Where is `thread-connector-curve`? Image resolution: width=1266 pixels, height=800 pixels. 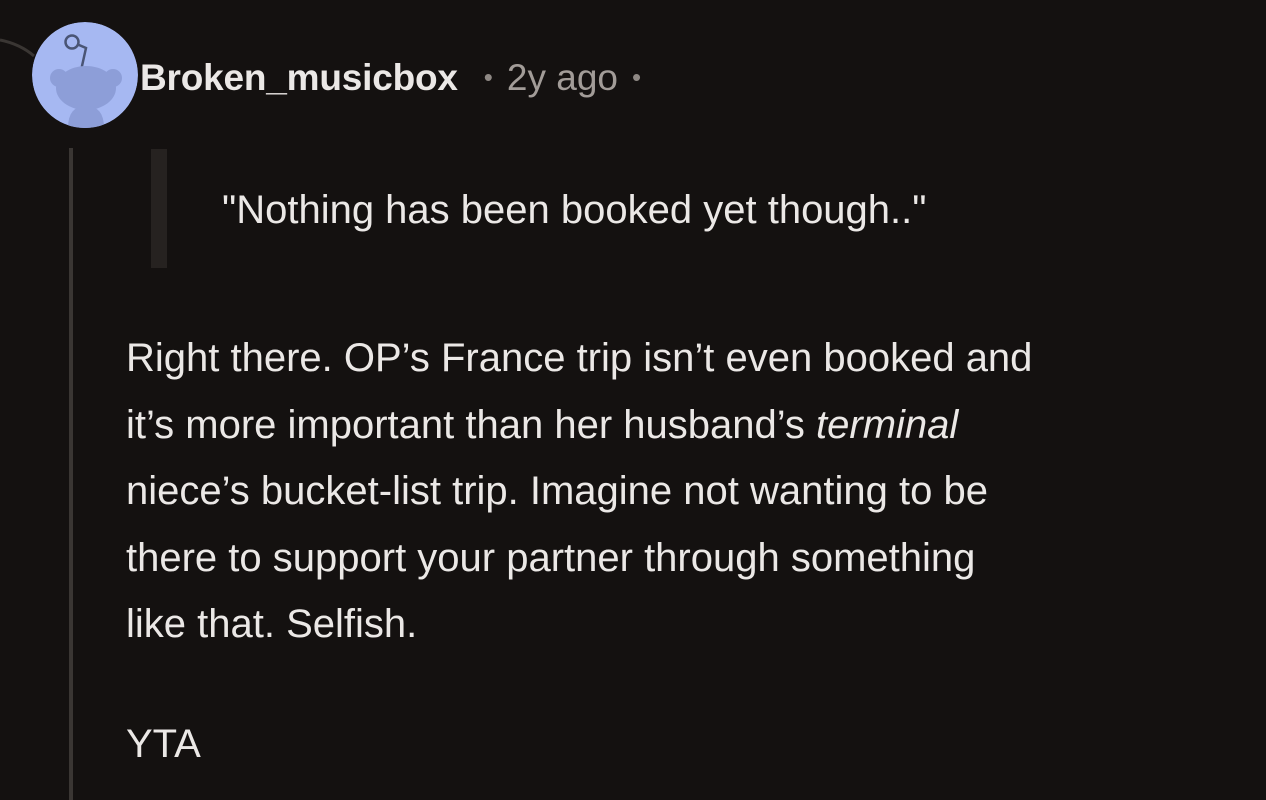 thread-connector-curve is located at coordinates (17, 48).